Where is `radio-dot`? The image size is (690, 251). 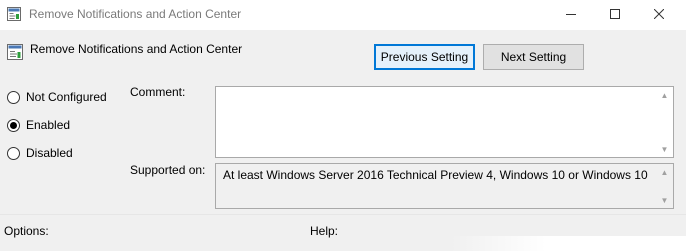 radio-dot is located at coordinates (13, 125).